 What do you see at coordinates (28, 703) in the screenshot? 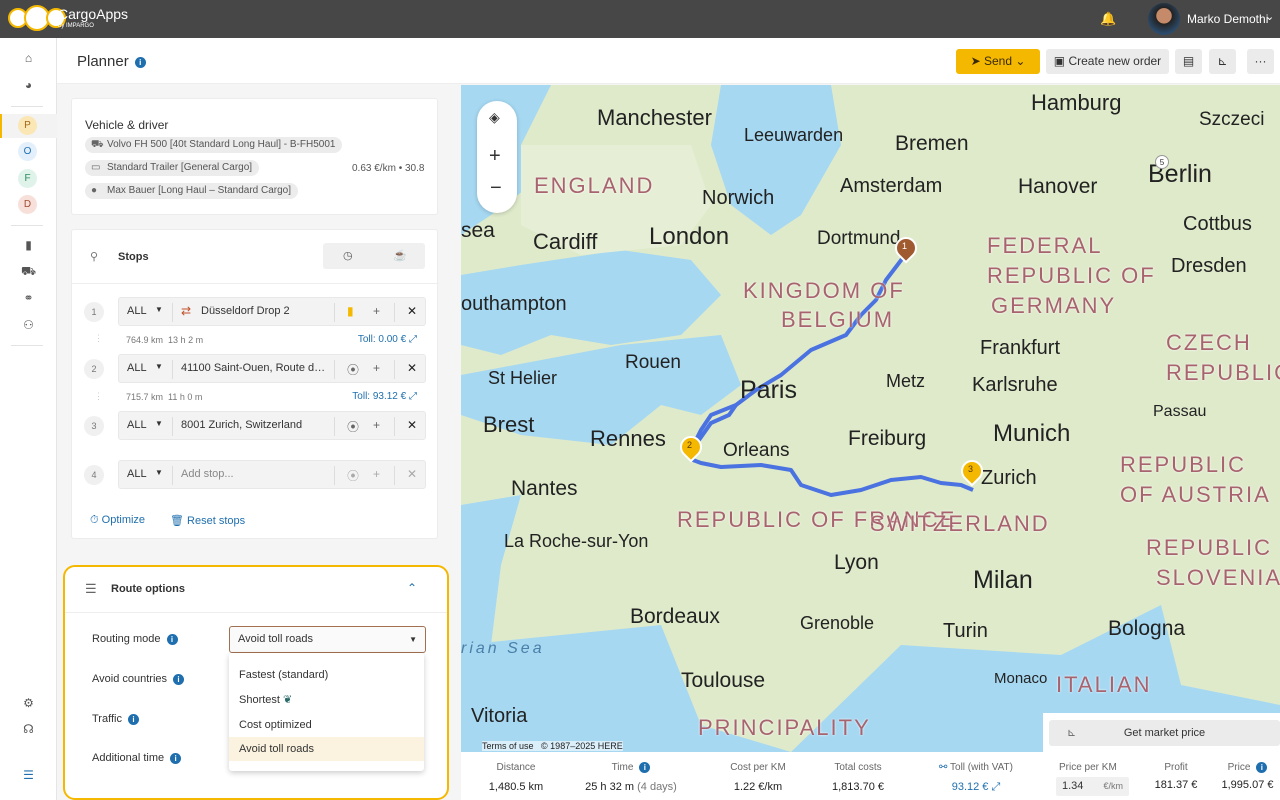
I see `gear-icon: ⚙` at bounding box center [28, 703].